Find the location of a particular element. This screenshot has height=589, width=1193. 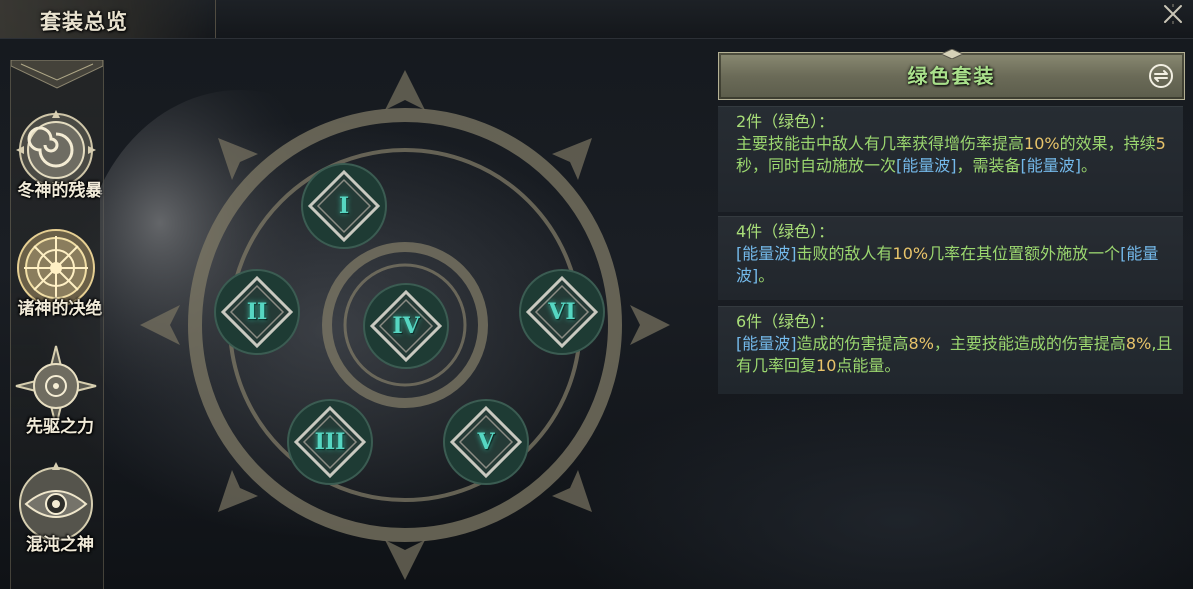

swap-arrows-icon is located at coordinates (1161, 76).